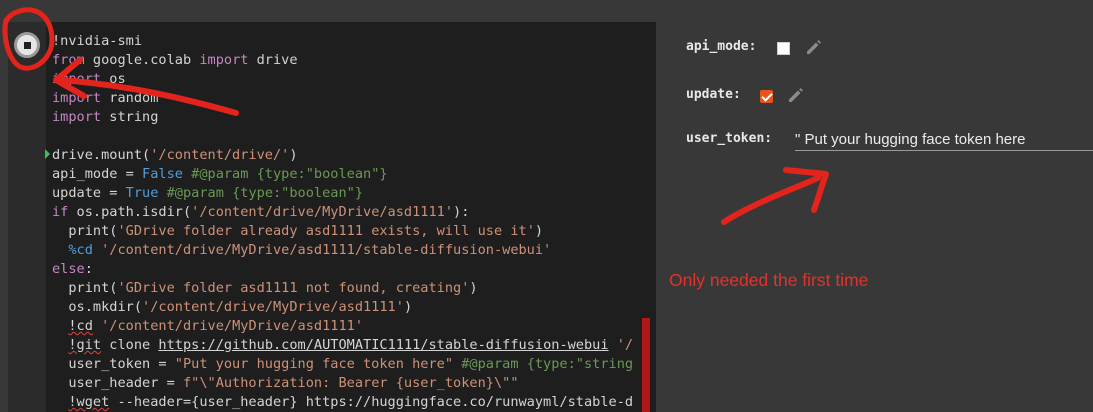  Describe the element at coordinates (621, 345) in the screenshot. I see `code-token: '/` at that location.